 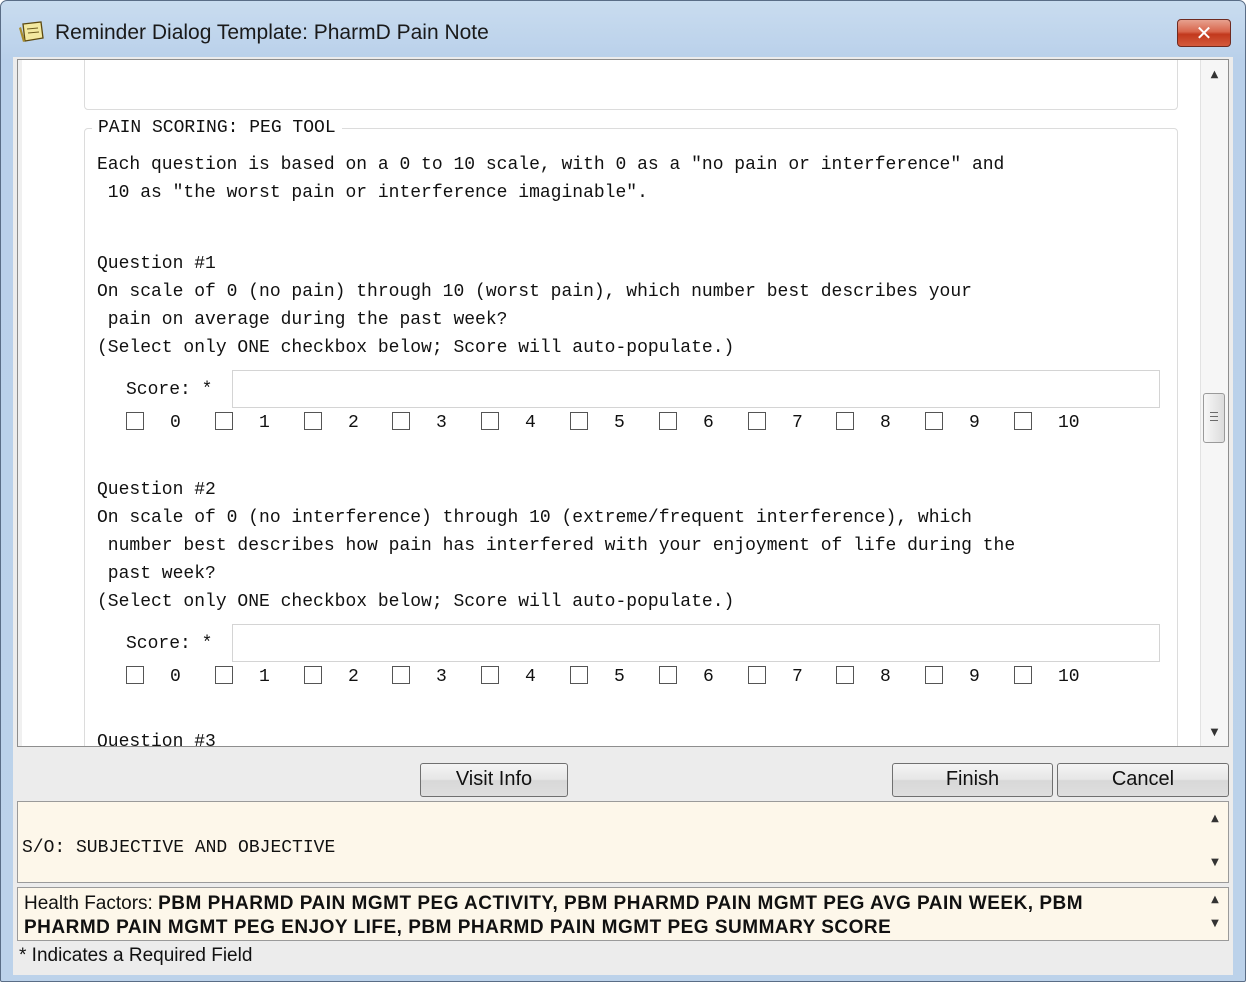 I want to click on preview-scrollbar: ▲ ▼, so click(x=1215, y=842).